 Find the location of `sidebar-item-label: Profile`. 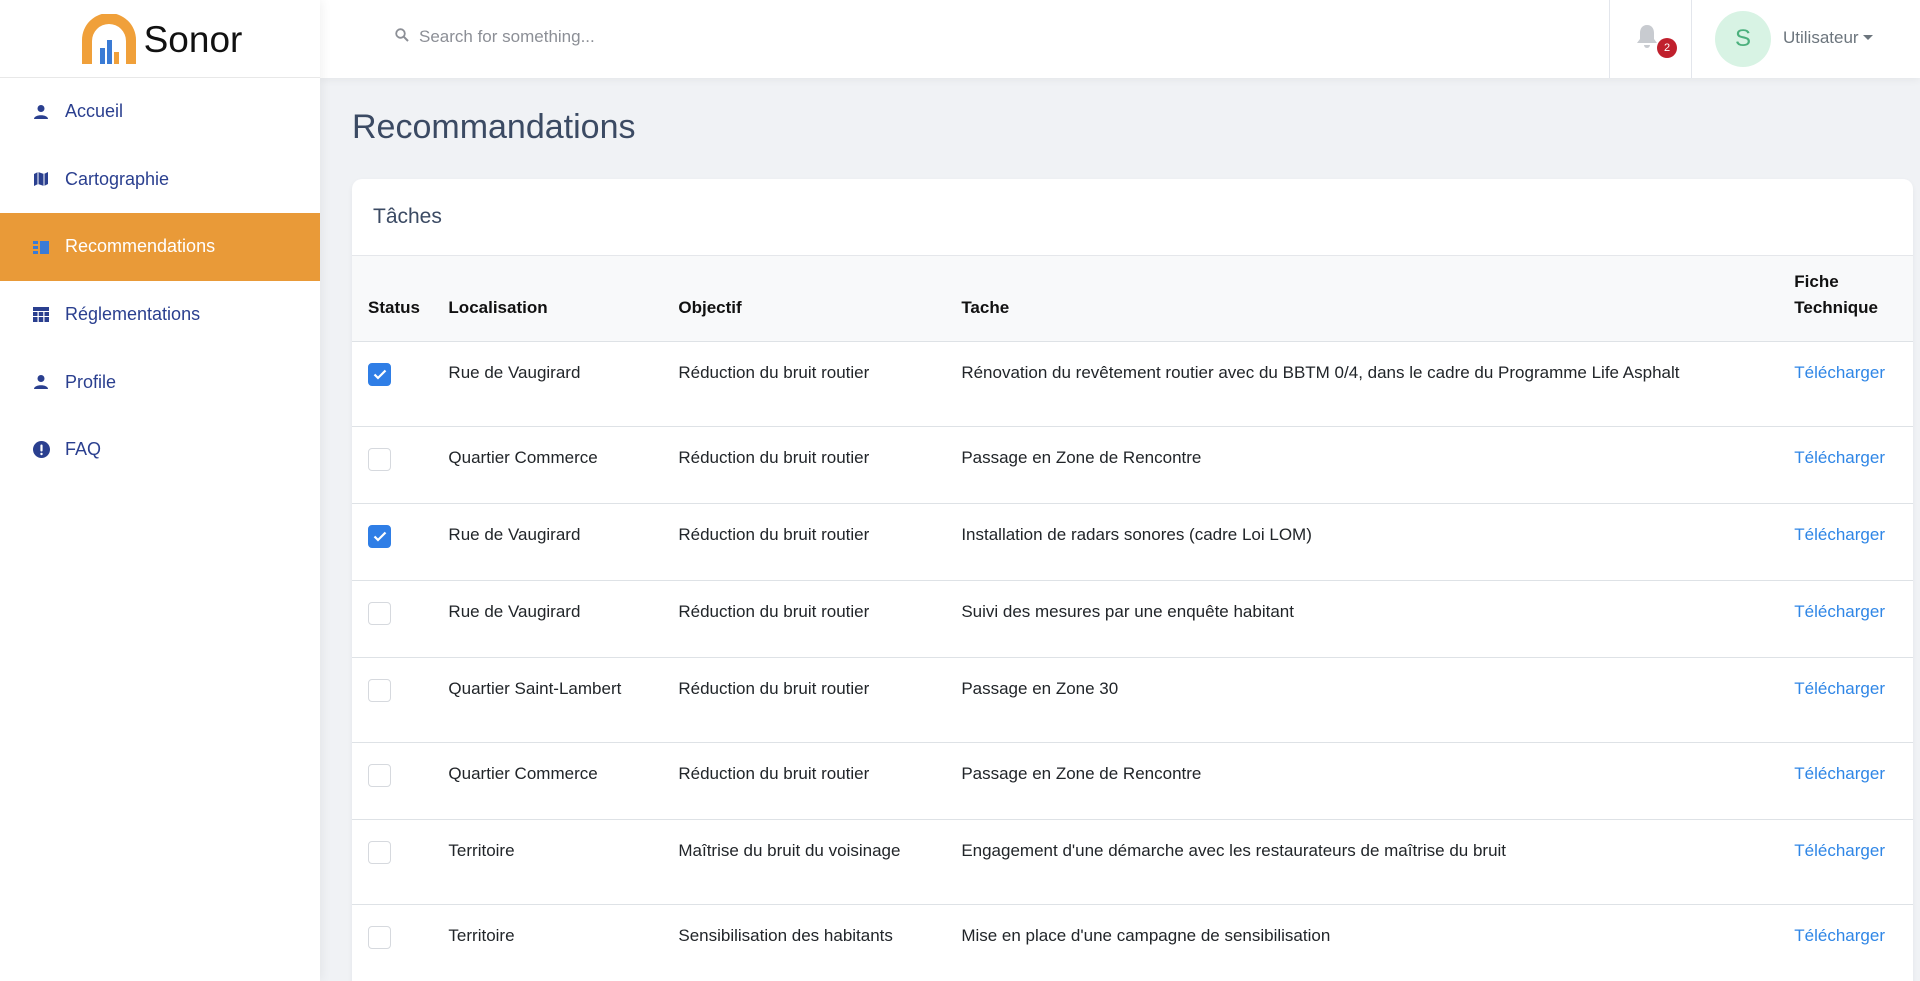

sidebar-item-label: Profile is located at coordinates (91, 381).